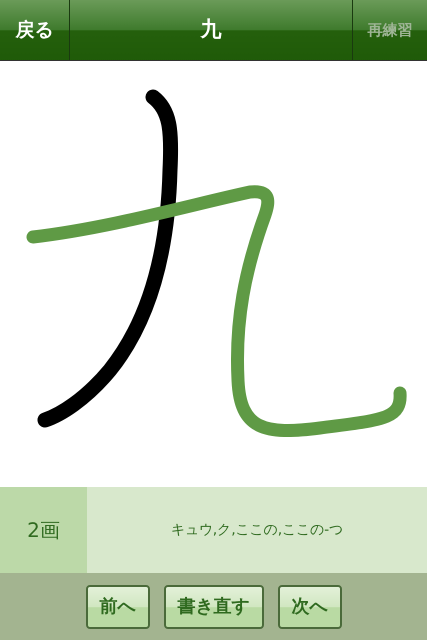  What do you see at coordinates (35, 30) in the screenshot?
I see `back-button: 戻る` at bounding box center [35, 30].